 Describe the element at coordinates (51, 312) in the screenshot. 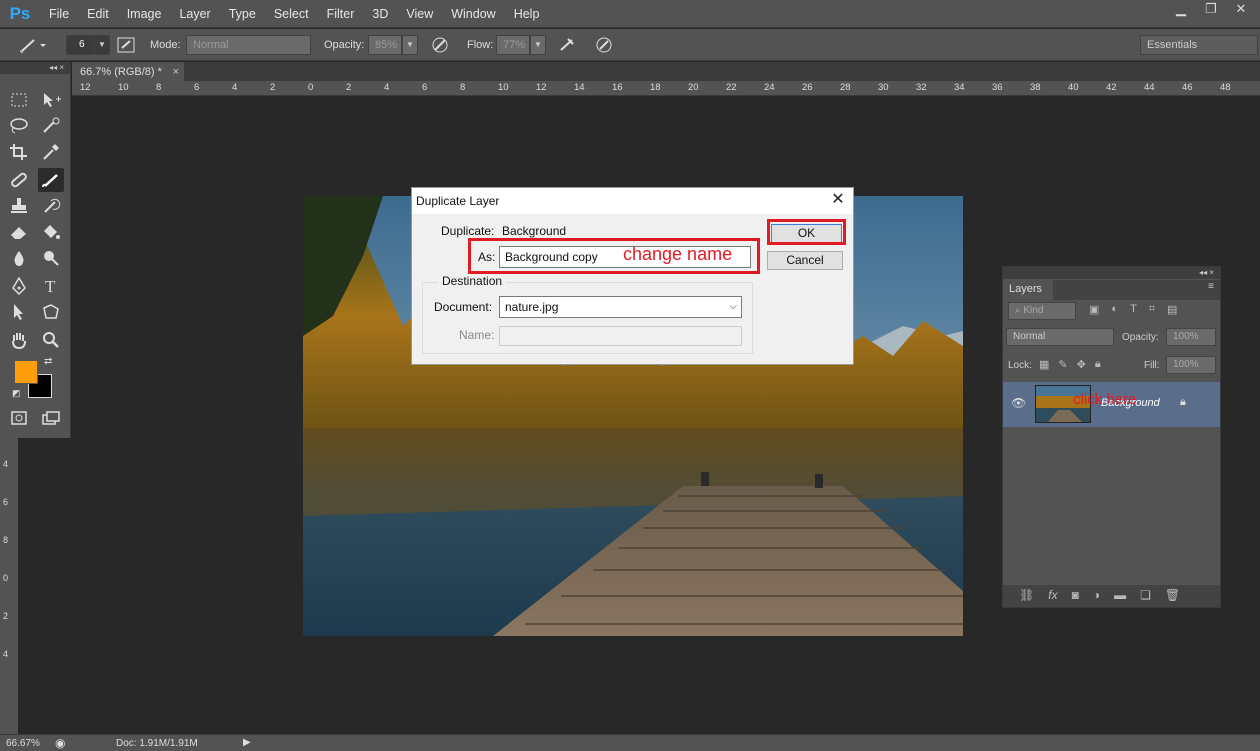

I see `shape-icon` at that location.